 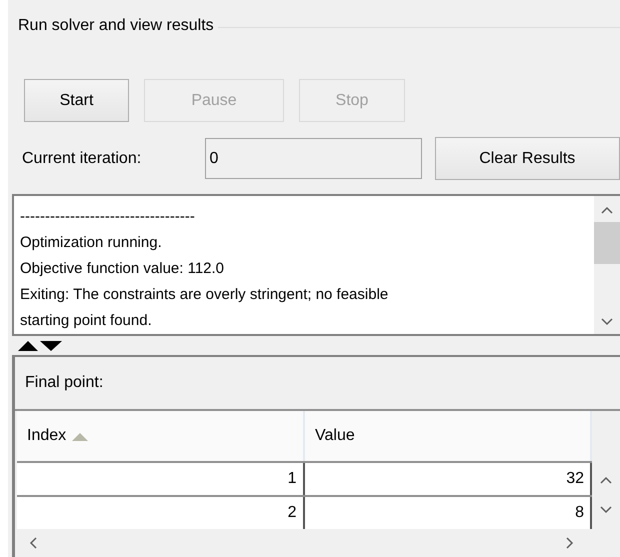 What do you see at coordinates (40, 345) in the screenshot?
I see `splitter-arrows-icon` at bounding box center [40, 345].